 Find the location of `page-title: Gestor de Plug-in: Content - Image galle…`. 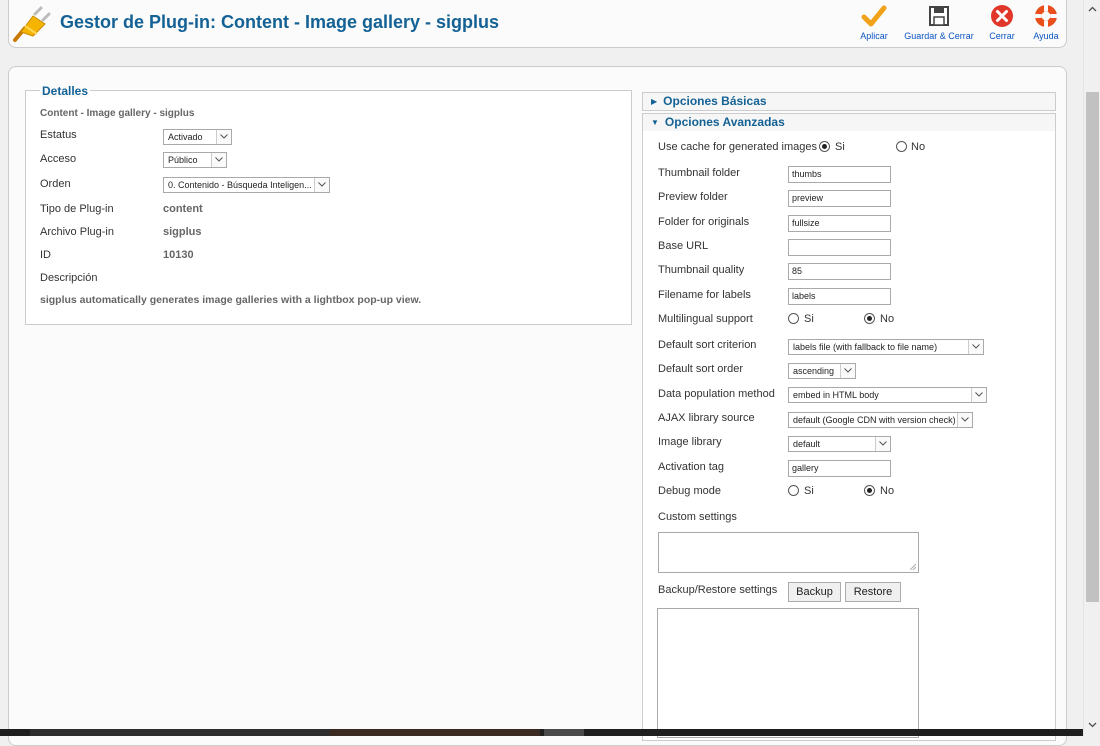

page-title: Gestor de Plug-in: Content - Image galle… is located at coordinates (280, 22).